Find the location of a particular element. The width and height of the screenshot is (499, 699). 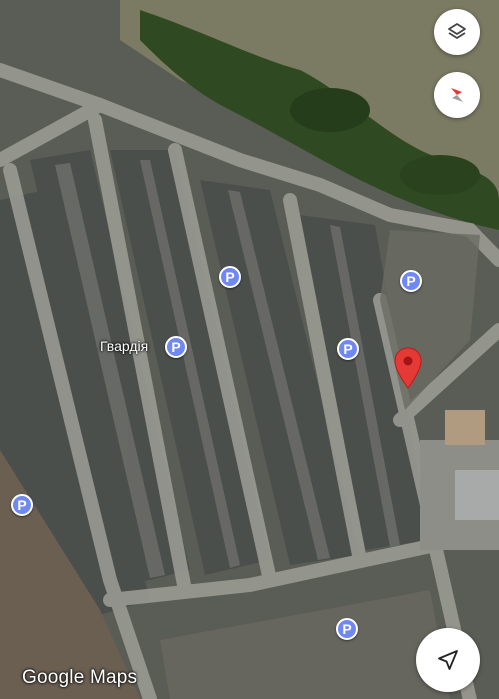

location-pin-icon is located at coordinates (408, 368).